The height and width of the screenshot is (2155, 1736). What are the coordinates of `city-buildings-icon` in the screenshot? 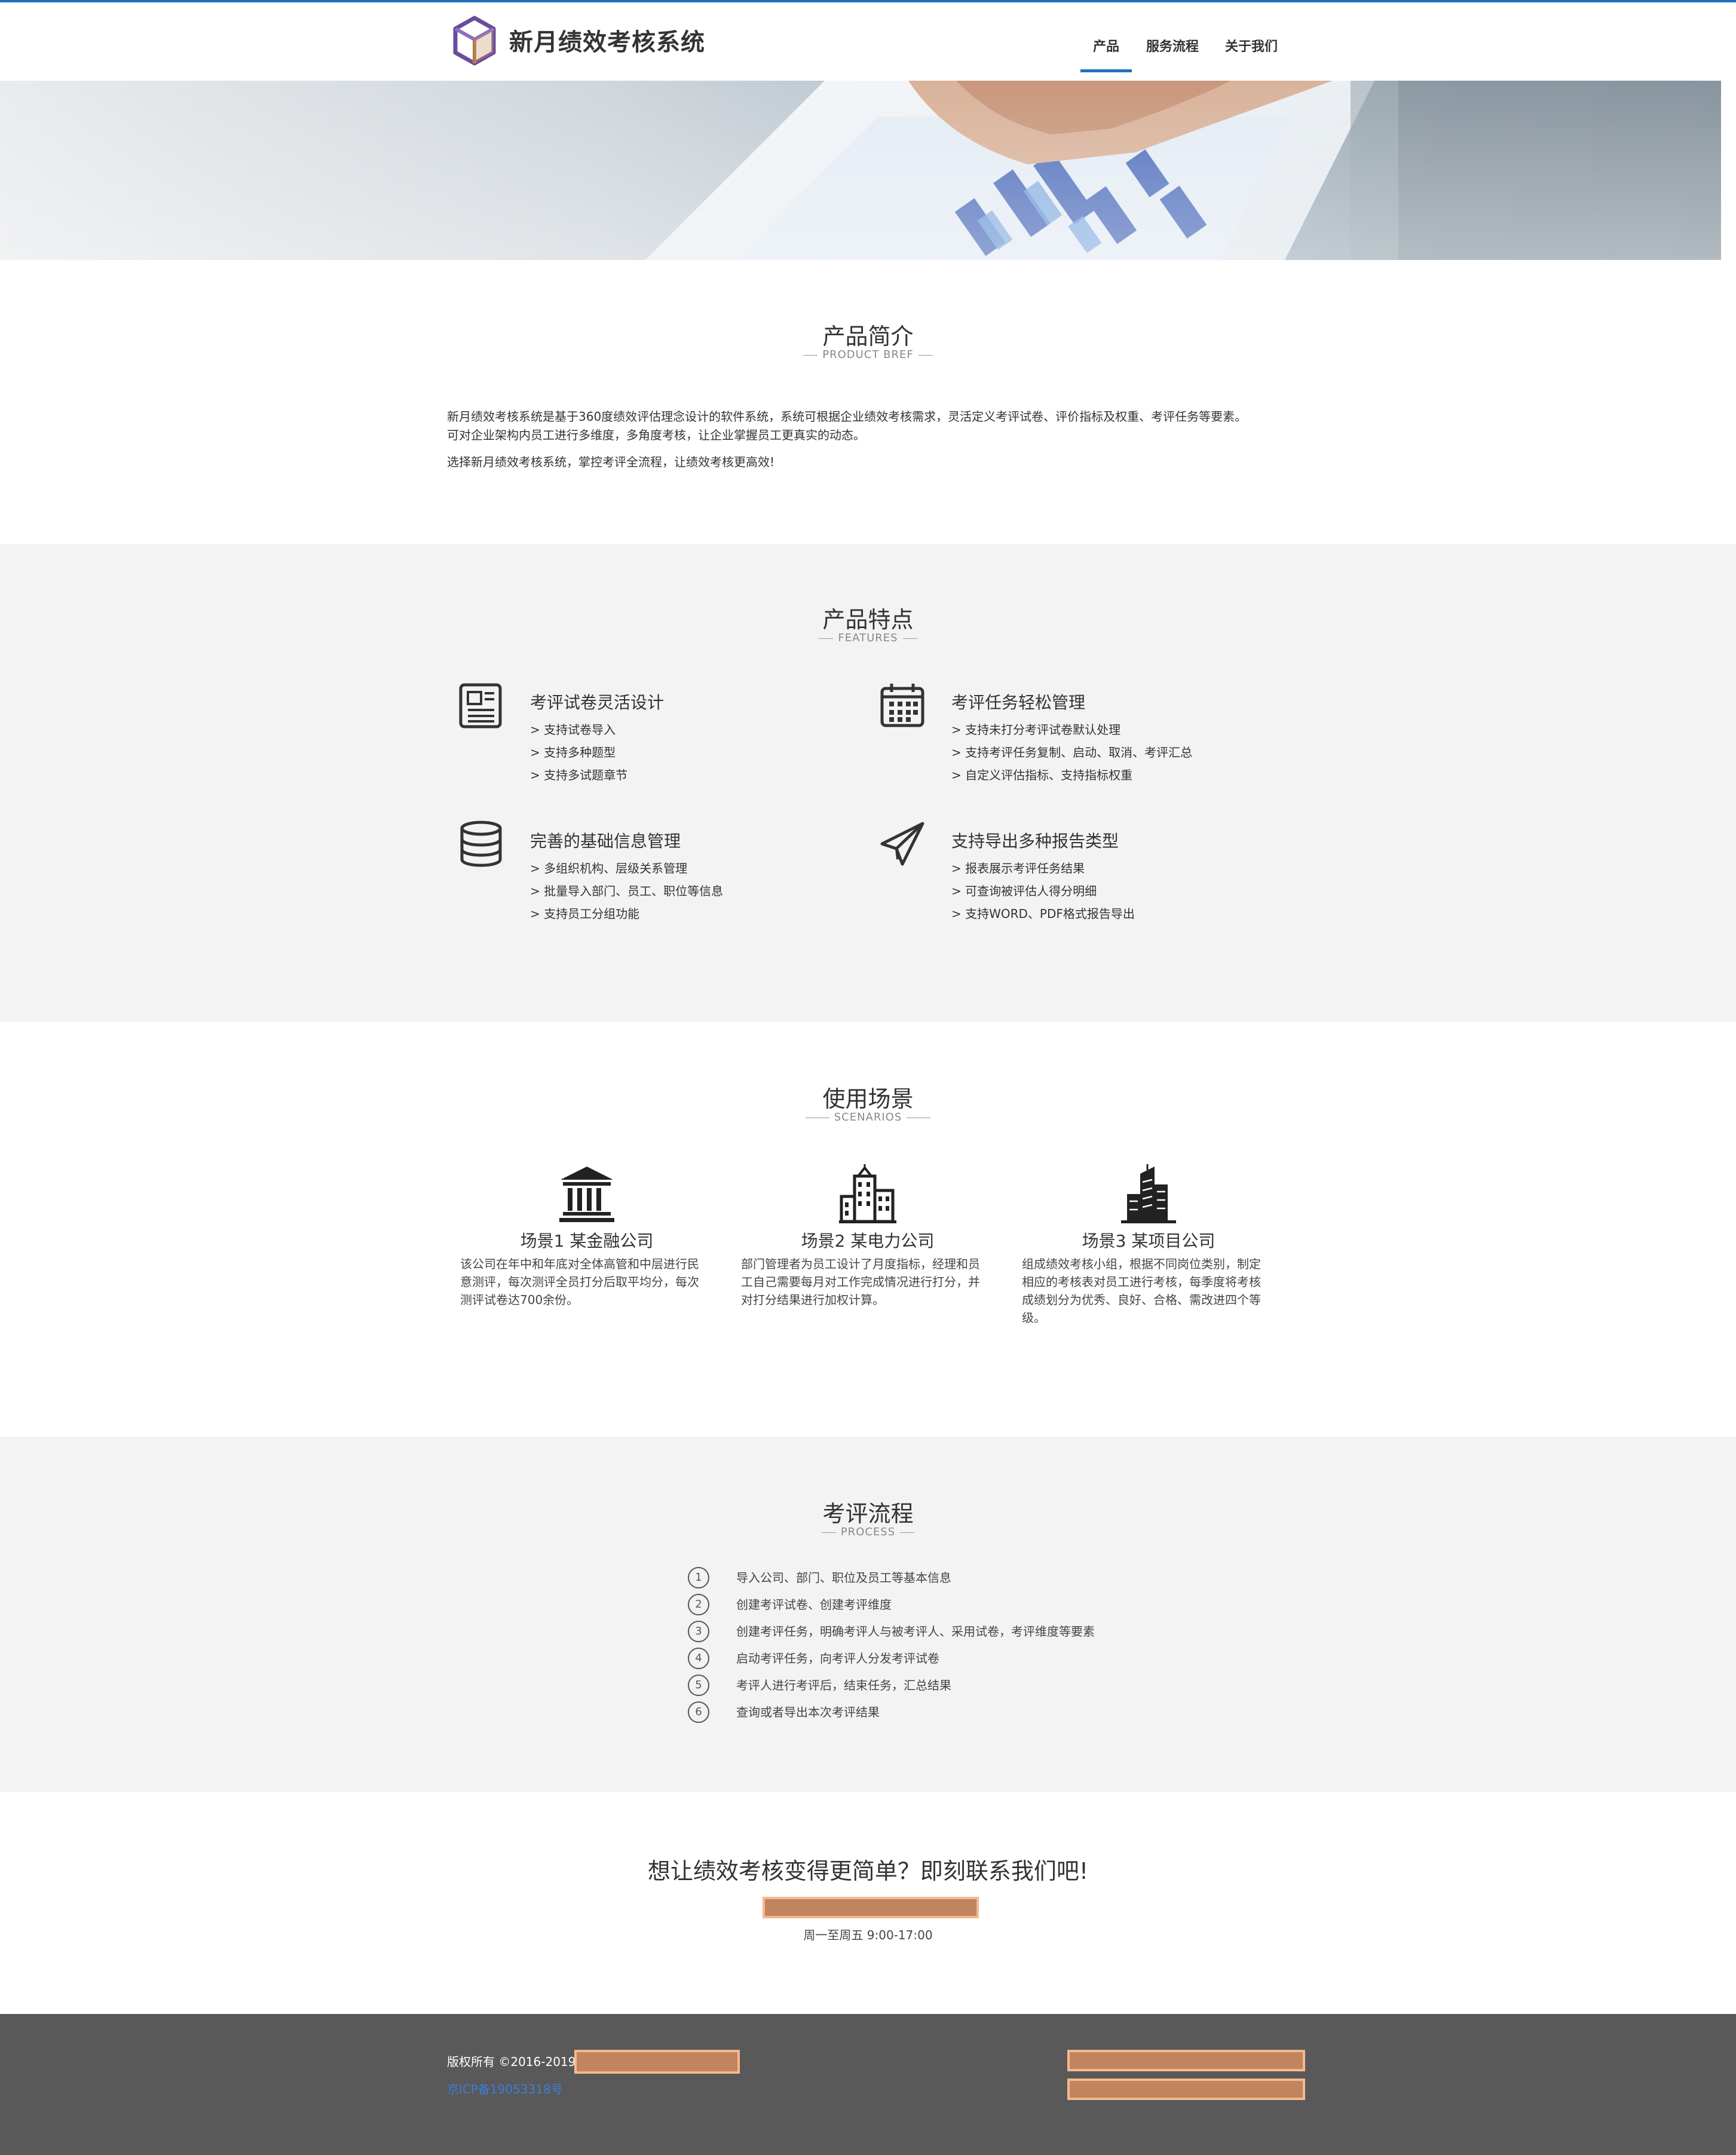 It's located at (867, 1194).